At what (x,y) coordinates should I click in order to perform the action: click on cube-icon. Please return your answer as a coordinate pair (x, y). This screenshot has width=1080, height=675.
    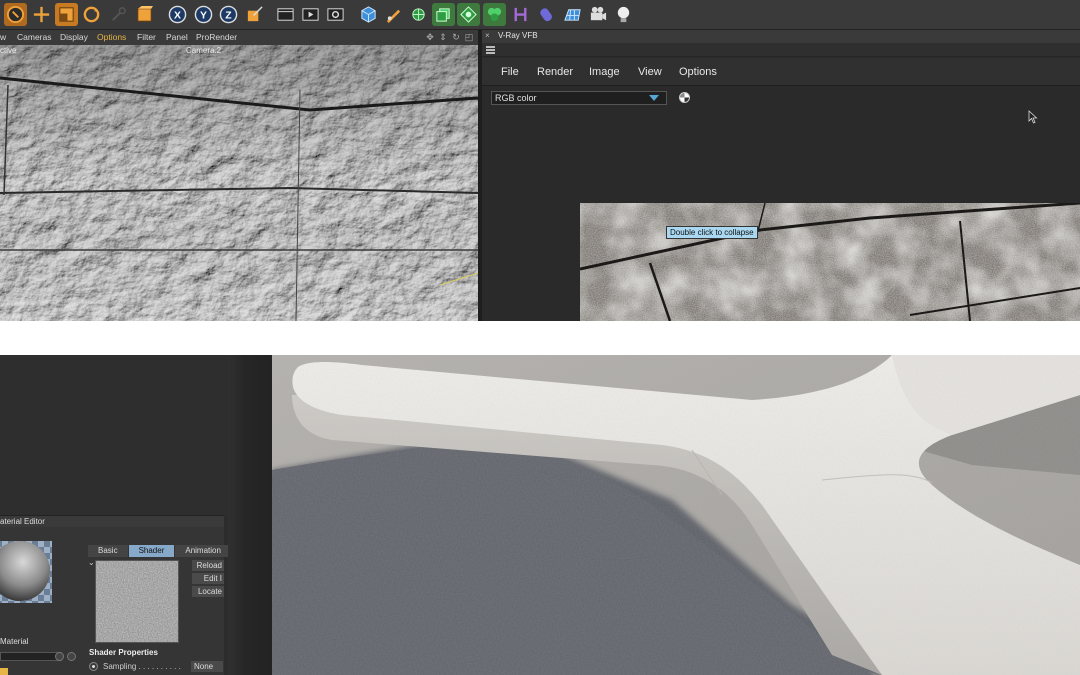
    Looking at the image, I should click on (368, 14).